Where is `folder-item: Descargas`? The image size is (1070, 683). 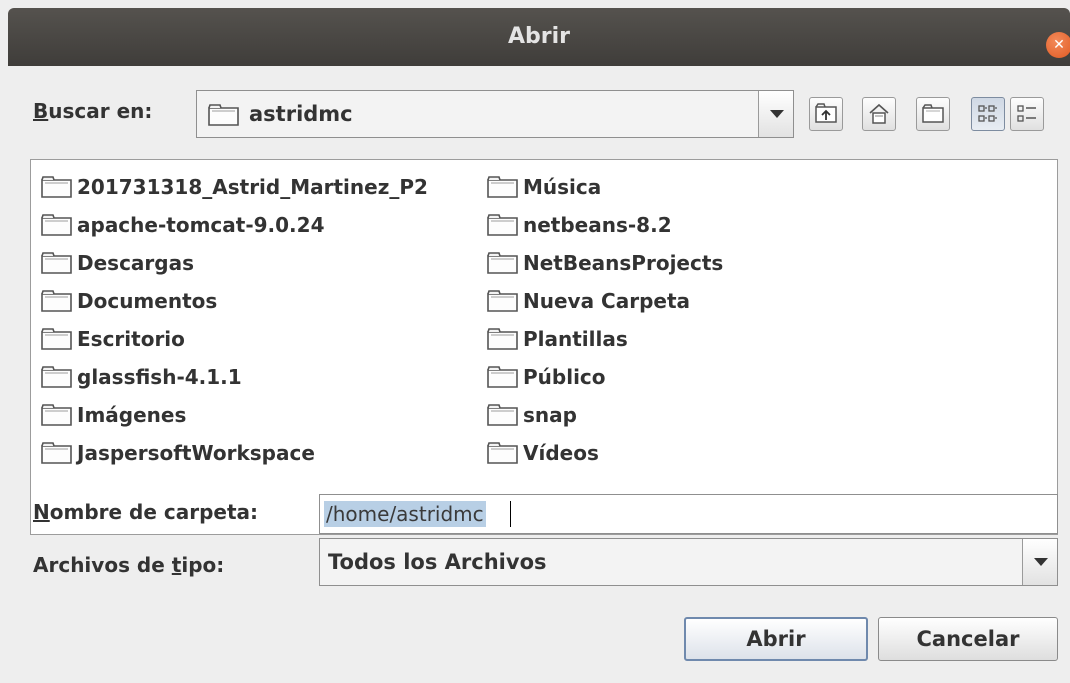 folder-item: Descargas is located at coordinates (234, 263).